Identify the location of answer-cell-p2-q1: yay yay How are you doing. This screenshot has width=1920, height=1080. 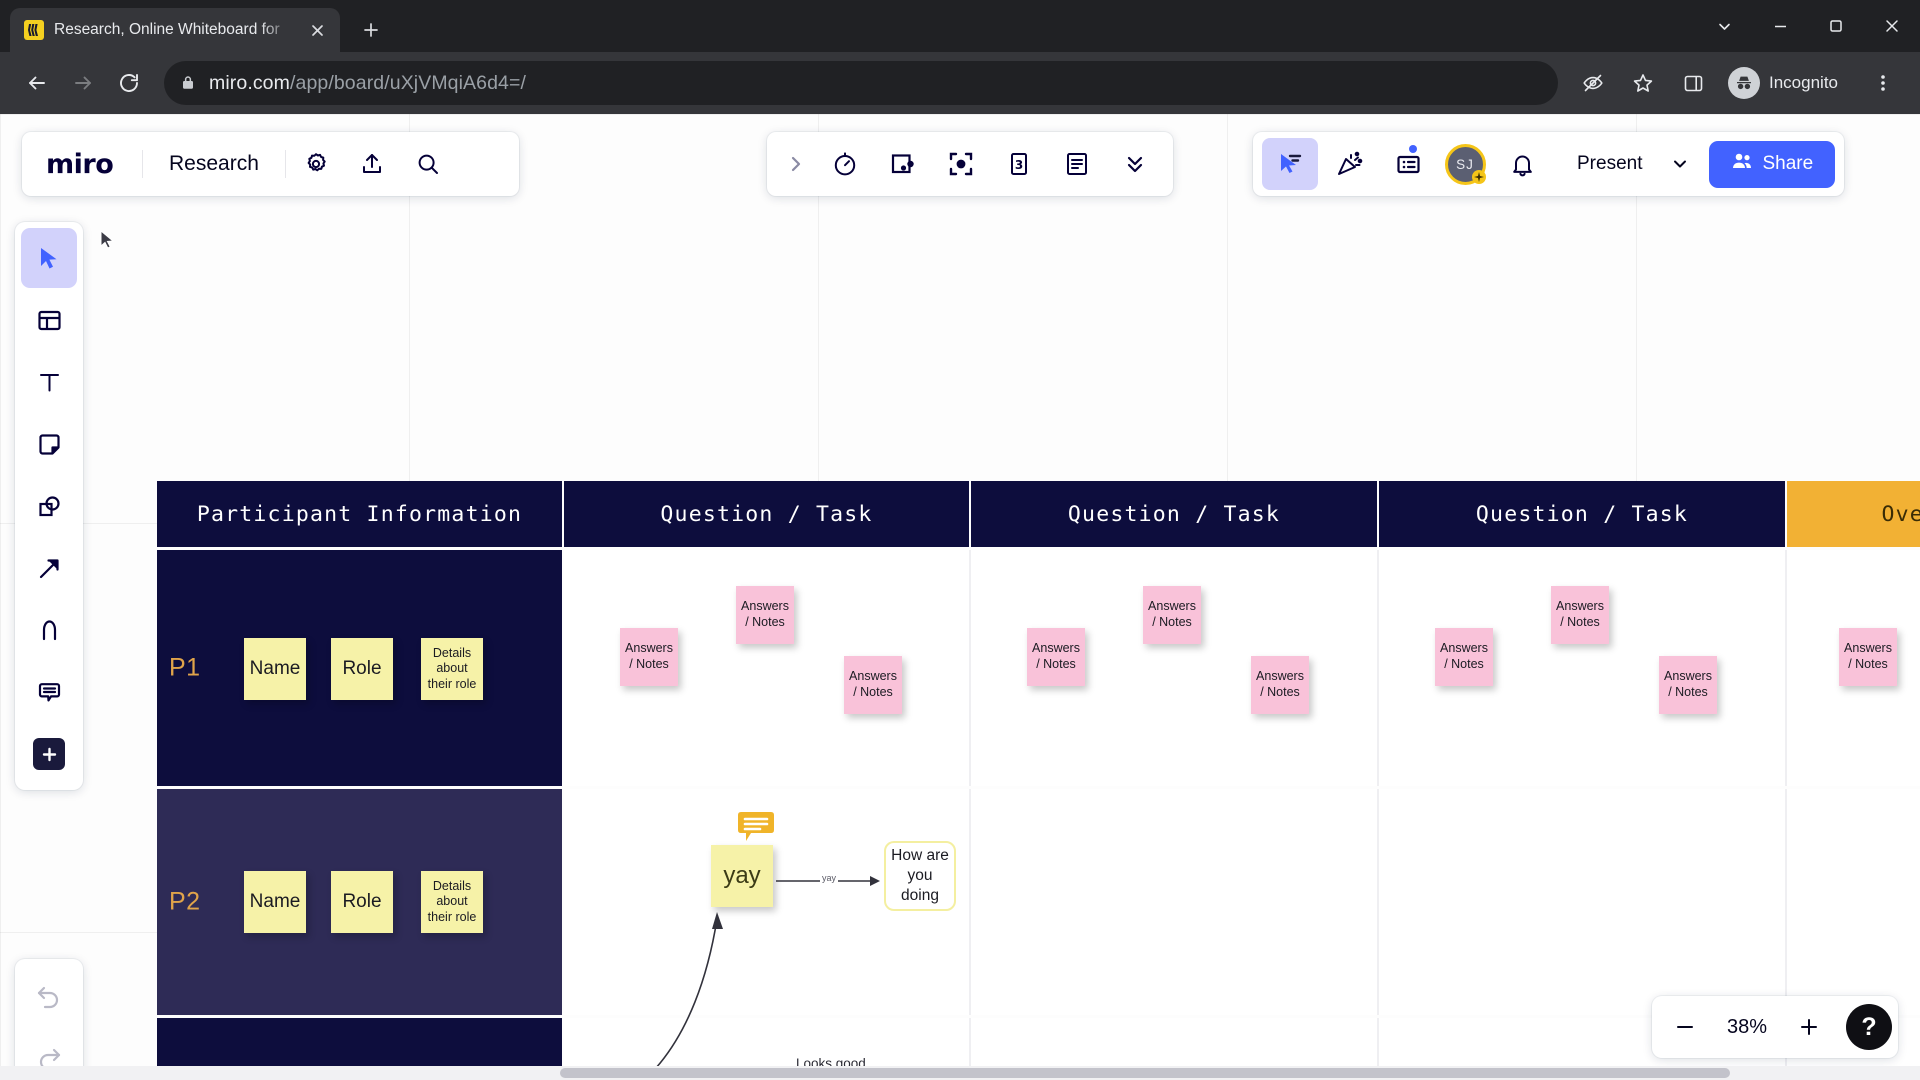
(767, 902).